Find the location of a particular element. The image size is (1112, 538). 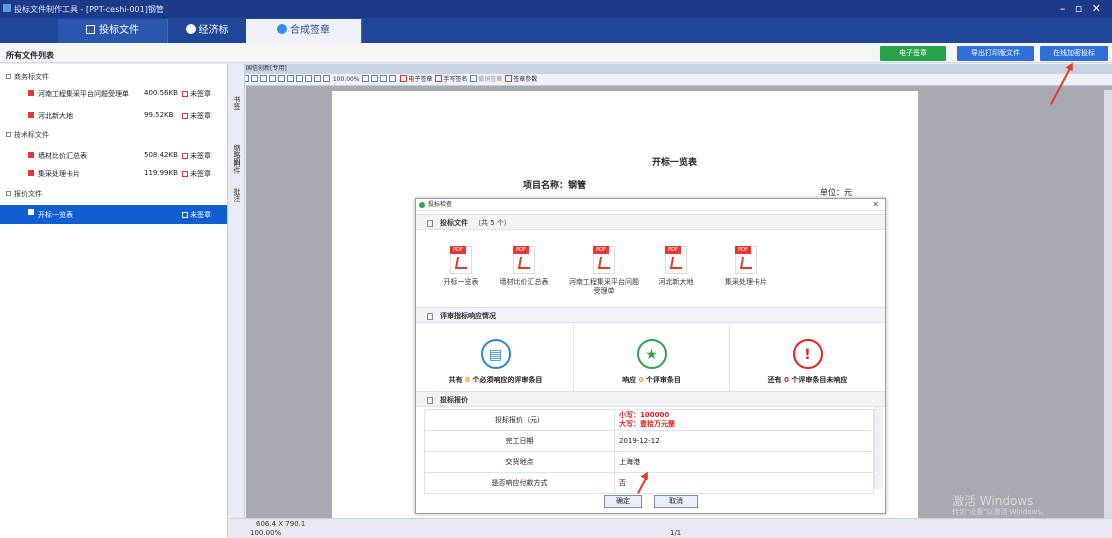

stat-required: ▤ 共有 0 个必须响应的评审条目 is located at coordinates (495, 363).